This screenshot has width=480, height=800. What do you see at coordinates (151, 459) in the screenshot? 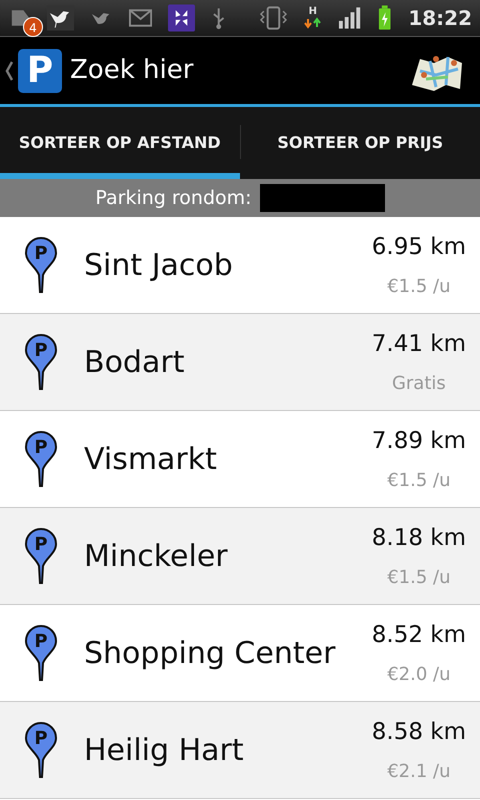
I see `parking-name: Vismarkt` at bounding box center [151, 459].